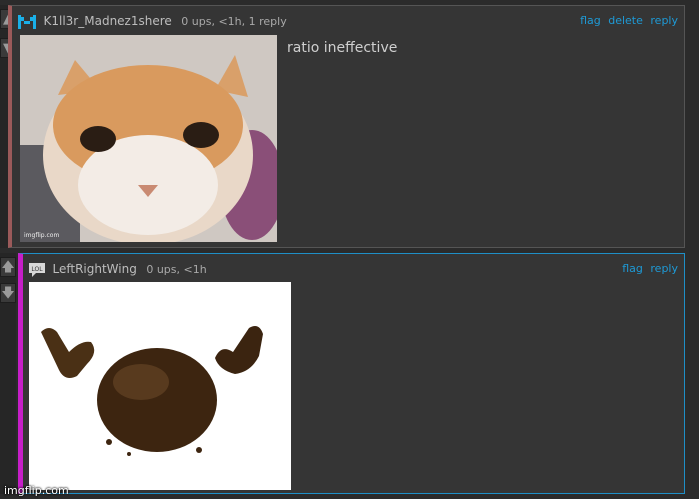 The height and width of the screenshot is (499, 699). I want to click on comment-stats: 0 ups, <1h, 1 reply, so click(234, 21).